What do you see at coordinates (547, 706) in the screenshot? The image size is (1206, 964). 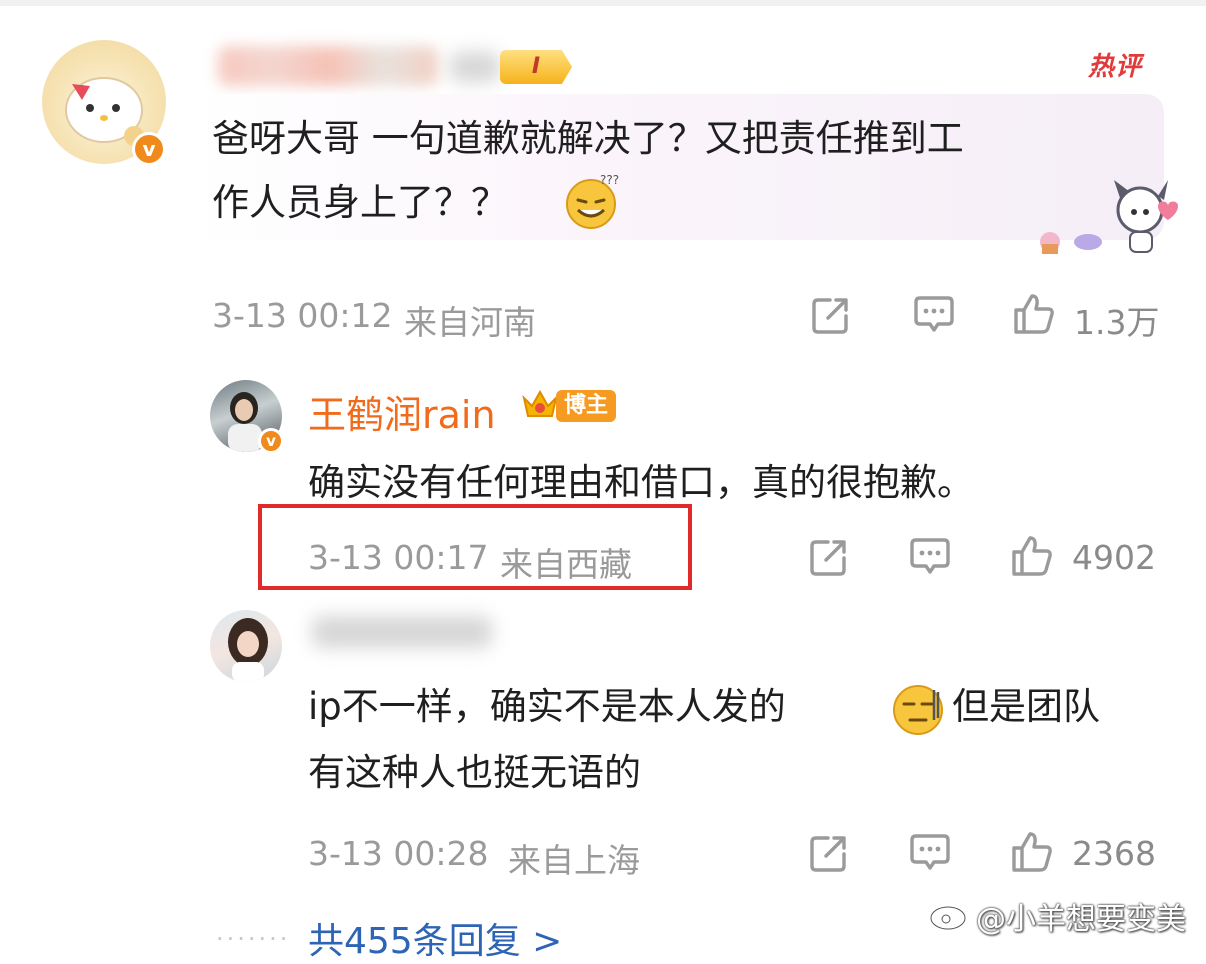 I see `reply2-text-line-1a: ip不一样，确实不是本人发的` at bounding box center [547, 706].